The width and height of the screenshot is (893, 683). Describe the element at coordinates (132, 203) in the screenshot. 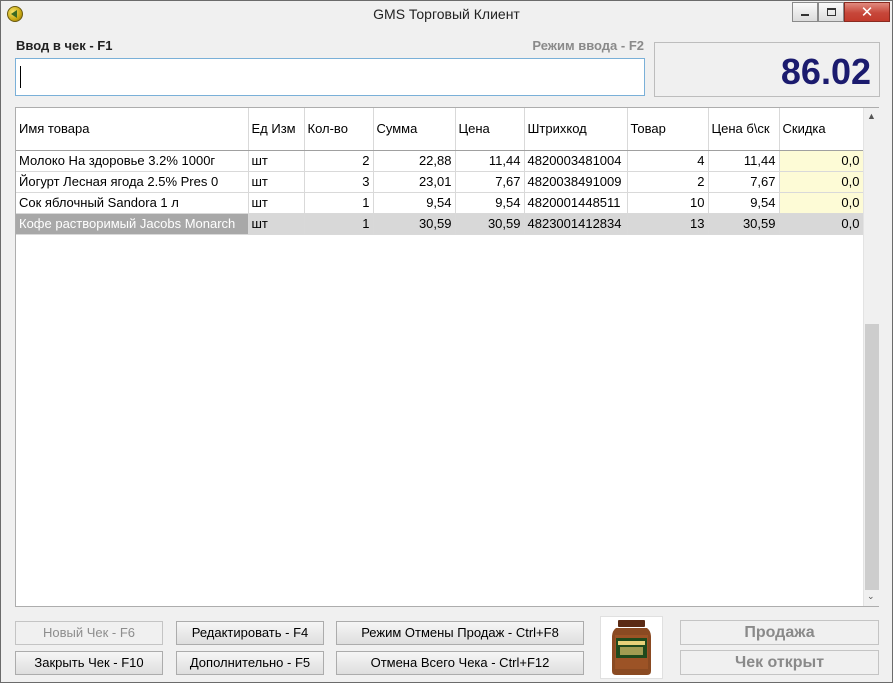

I see `cell-name: Сок яблочный Sandora 1 л` at that location.